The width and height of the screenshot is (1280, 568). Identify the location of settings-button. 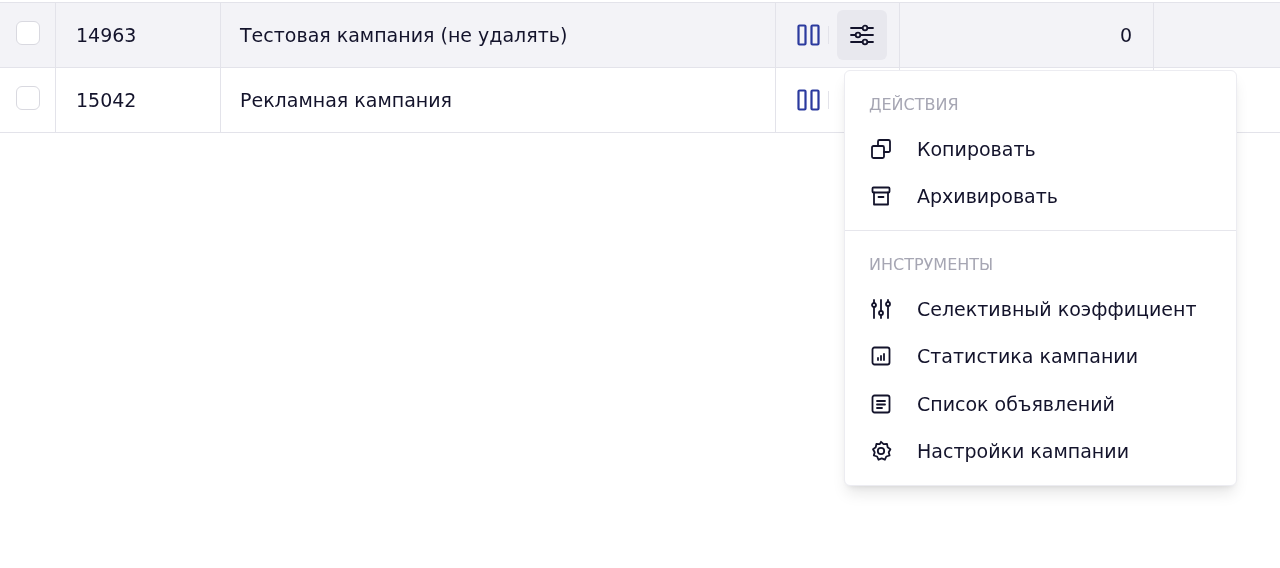
(862, 35).